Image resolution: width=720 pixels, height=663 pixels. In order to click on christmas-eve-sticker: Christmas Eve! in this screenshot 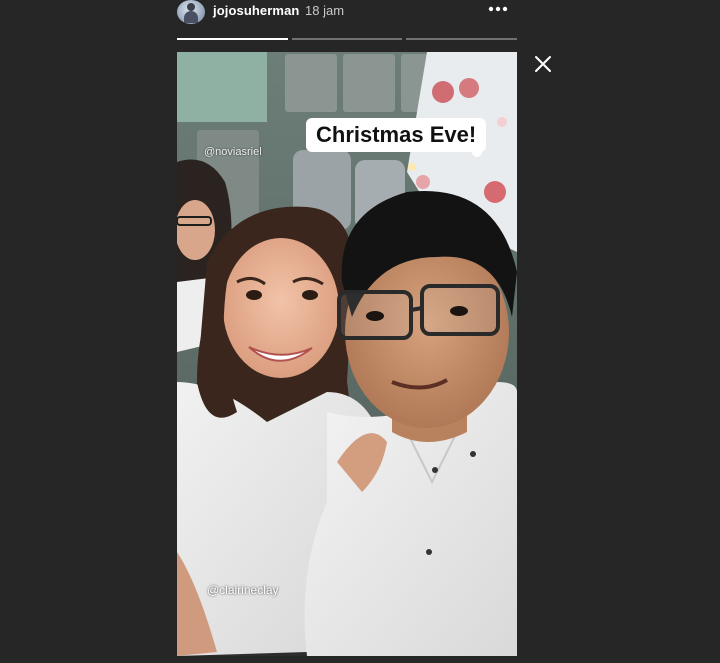, I will do `click(396, 135)`.